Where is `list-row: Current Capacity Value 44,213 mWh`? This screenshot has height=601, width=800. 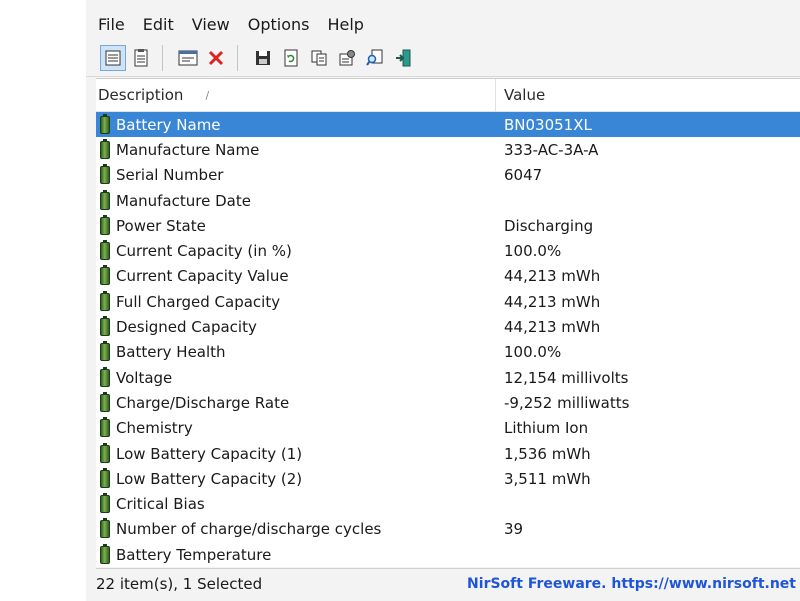 list-row: Current Capacity Value 44,213 mWh is located at coordinates (448, 276).